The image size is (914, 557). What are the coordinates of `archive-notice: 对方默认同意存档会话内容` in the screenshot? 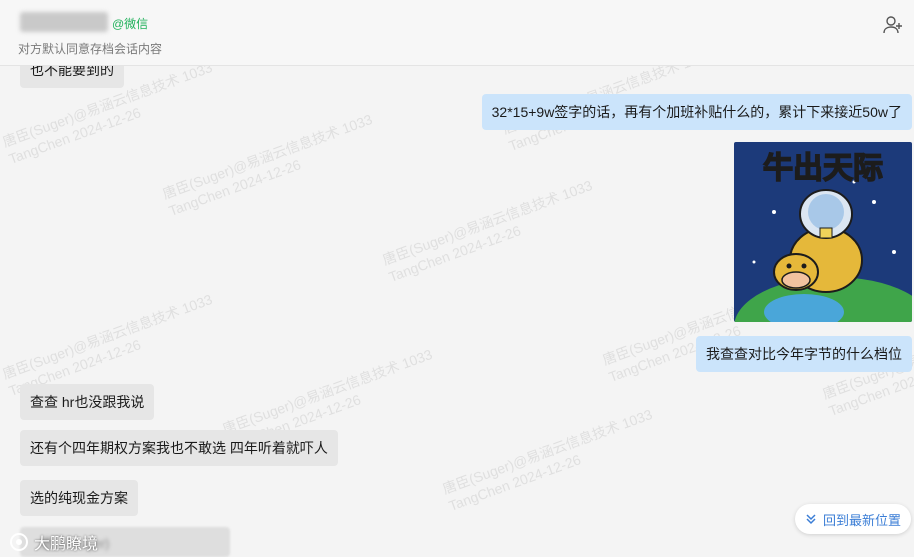 It's located at (90, 49).